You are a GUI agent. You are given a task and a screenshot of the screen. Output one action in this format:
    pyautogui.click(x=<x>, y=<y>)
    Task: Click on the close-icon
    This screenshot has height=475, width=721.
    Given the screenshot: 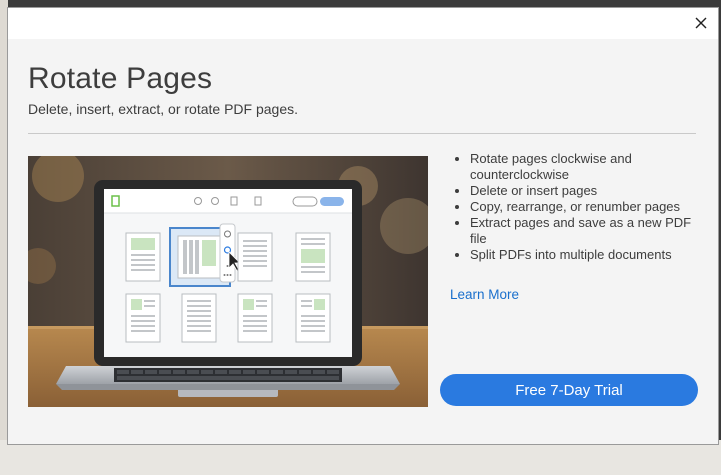 What is the action you would take?
    pyautogui.click(x=701, y=23)
    